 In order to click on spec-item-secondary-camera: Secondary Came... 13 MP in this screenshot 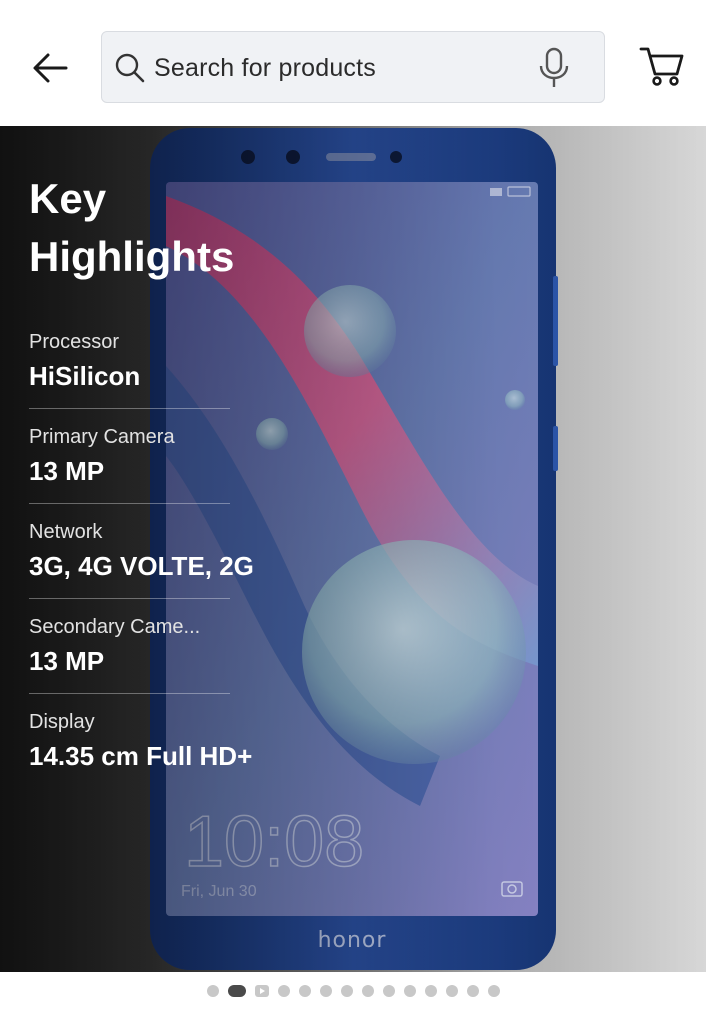, I will do `click(129, 646)`.